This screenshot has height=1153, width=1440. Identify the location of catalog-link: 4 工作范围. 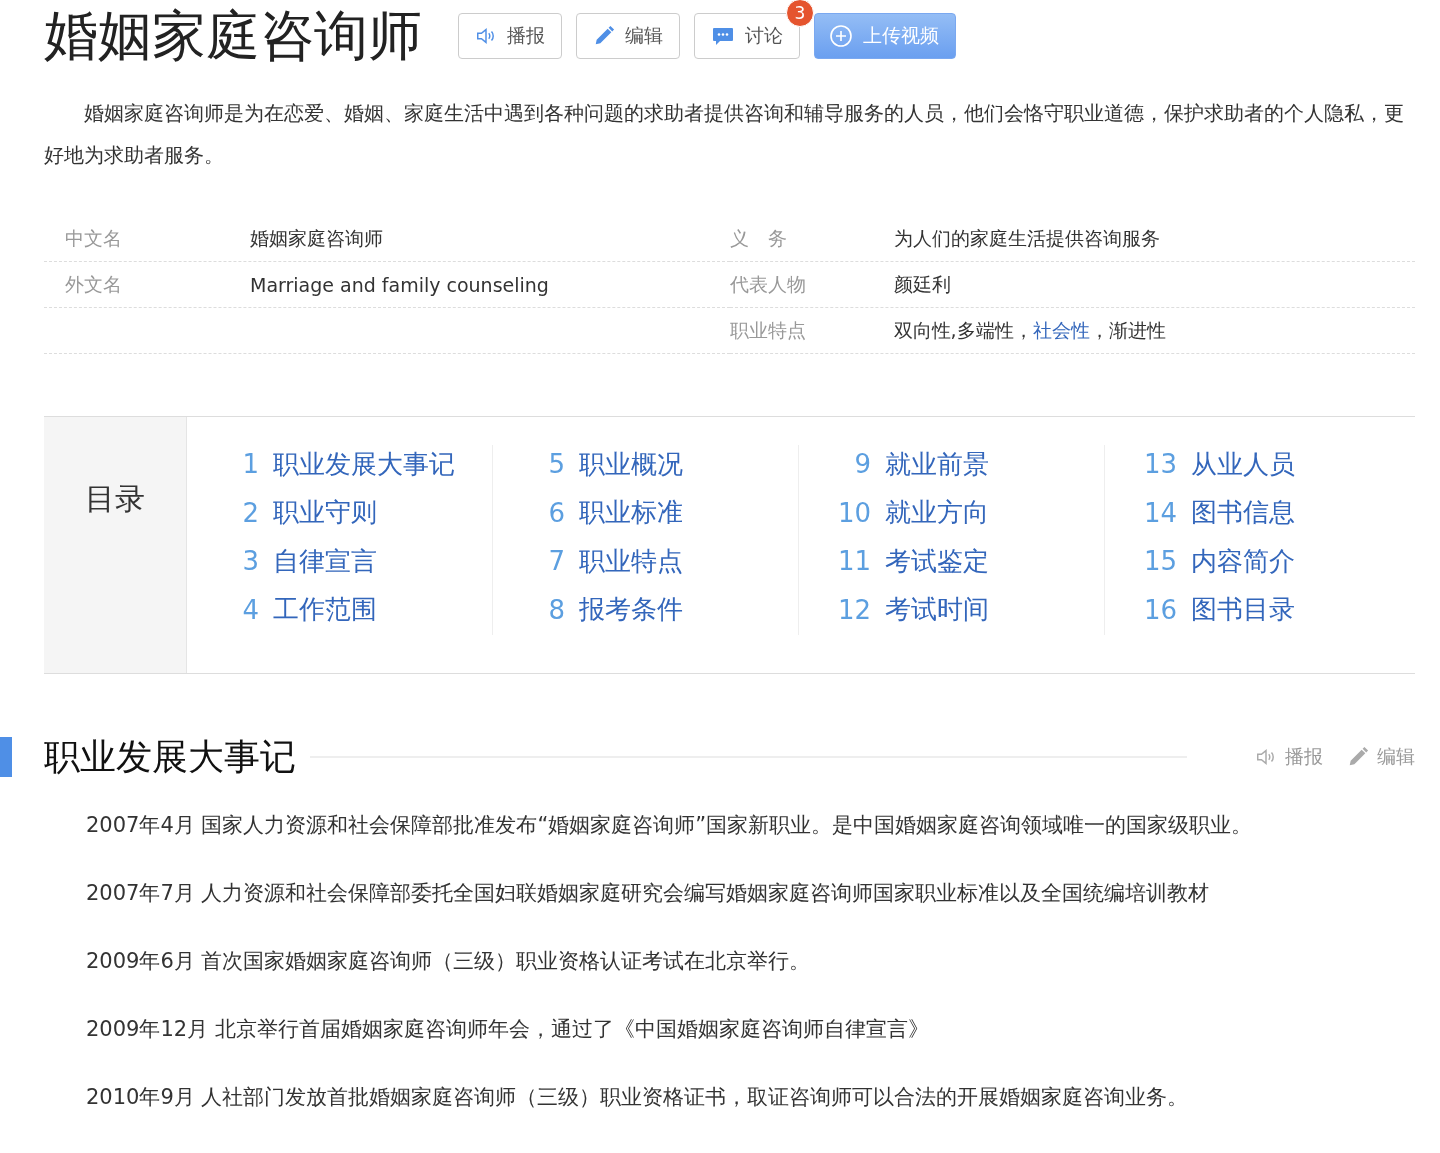
(349, 609).